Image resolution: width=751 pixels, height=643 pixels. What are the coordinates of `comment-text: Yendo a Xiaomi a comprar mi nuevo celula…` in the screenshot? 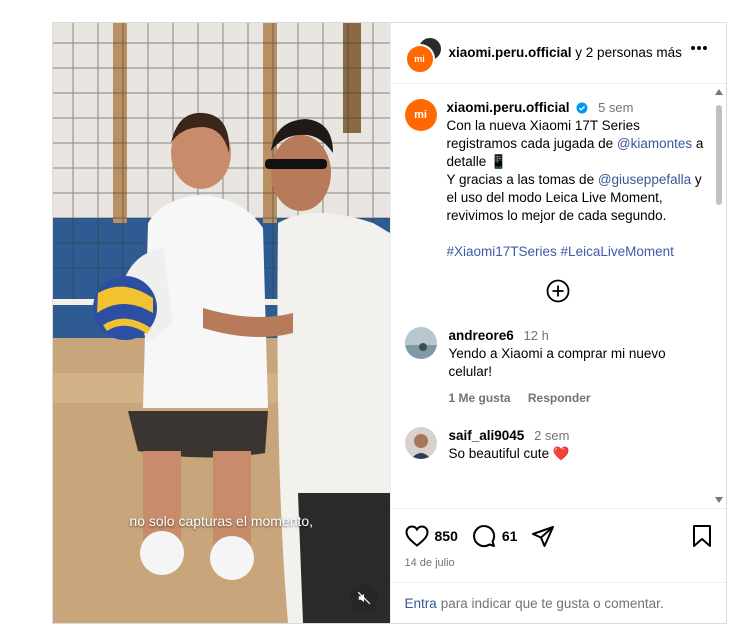 It's located at (557, 362).